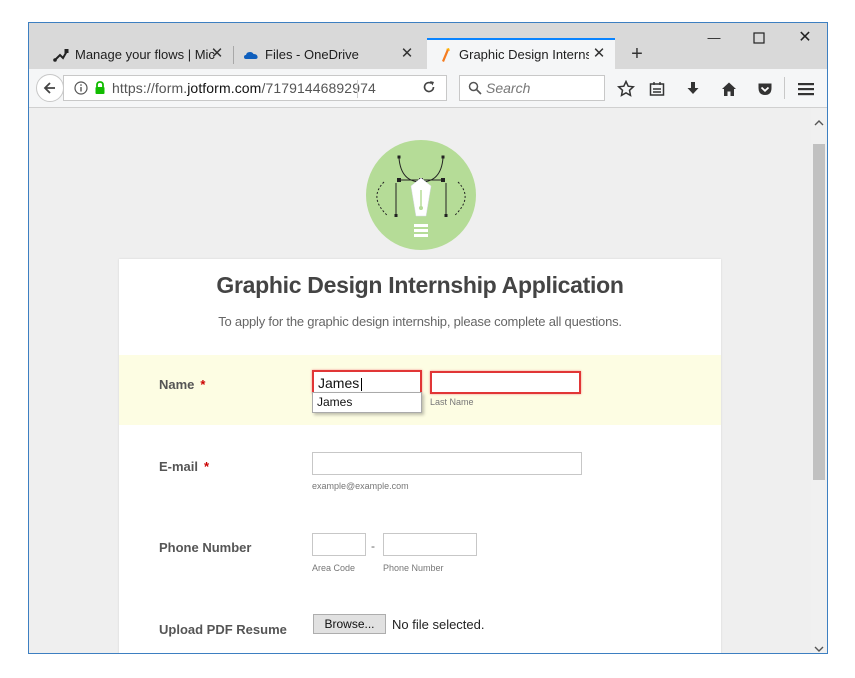 Image resolution: width=855 pixels, height=678 pixels. What do you see at coordinates (367, 382) in the screenshot?
I see `first-name-input: James` at bounding box center [367, 382].